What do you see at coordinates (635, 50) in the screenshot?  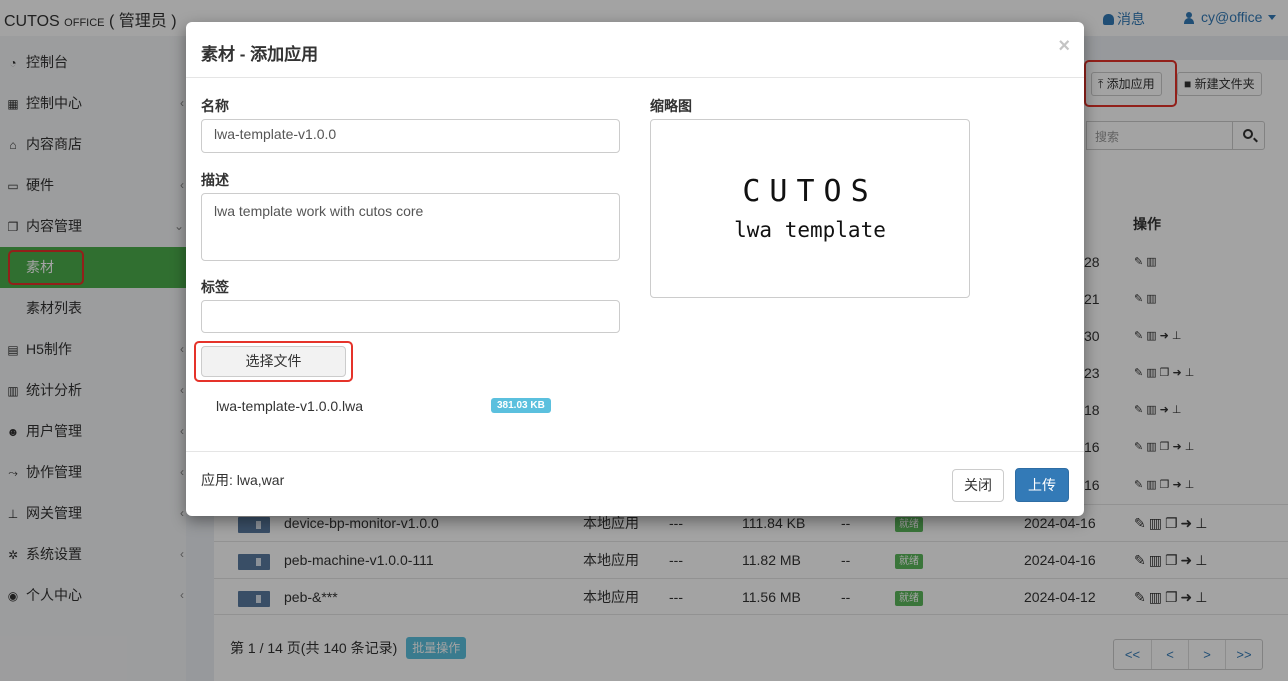 I see `modal-header: 素材 - 添加应用 ×` at bounding box center [635, 50].